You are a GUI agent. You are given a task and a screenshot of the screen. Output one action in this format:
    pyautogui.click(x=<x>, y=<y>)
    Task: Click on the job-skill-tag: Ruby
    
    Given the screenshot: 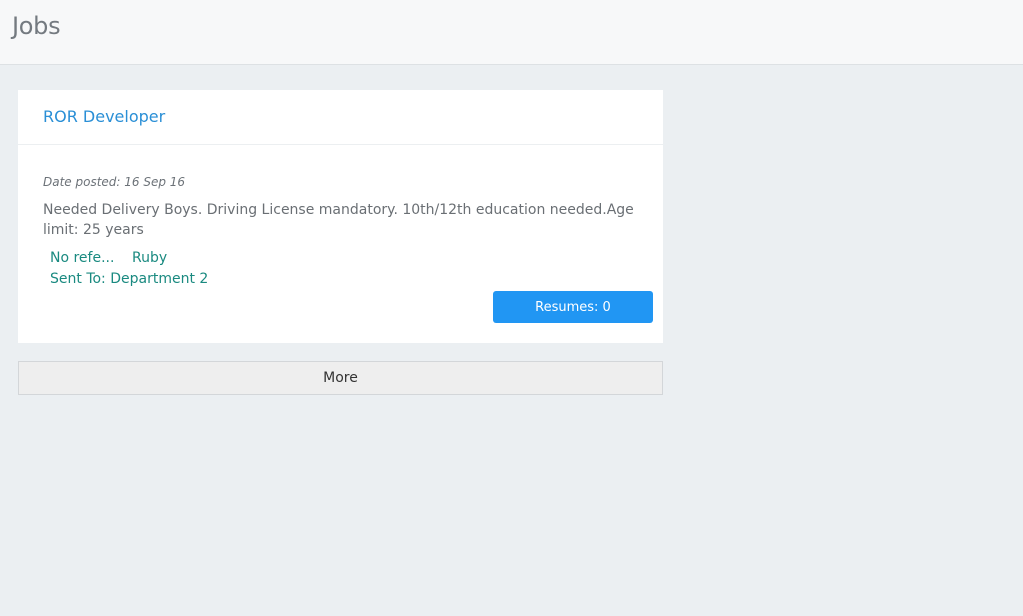 What is the action you would take?
    pyautogui.click(x=150, y=258)
    